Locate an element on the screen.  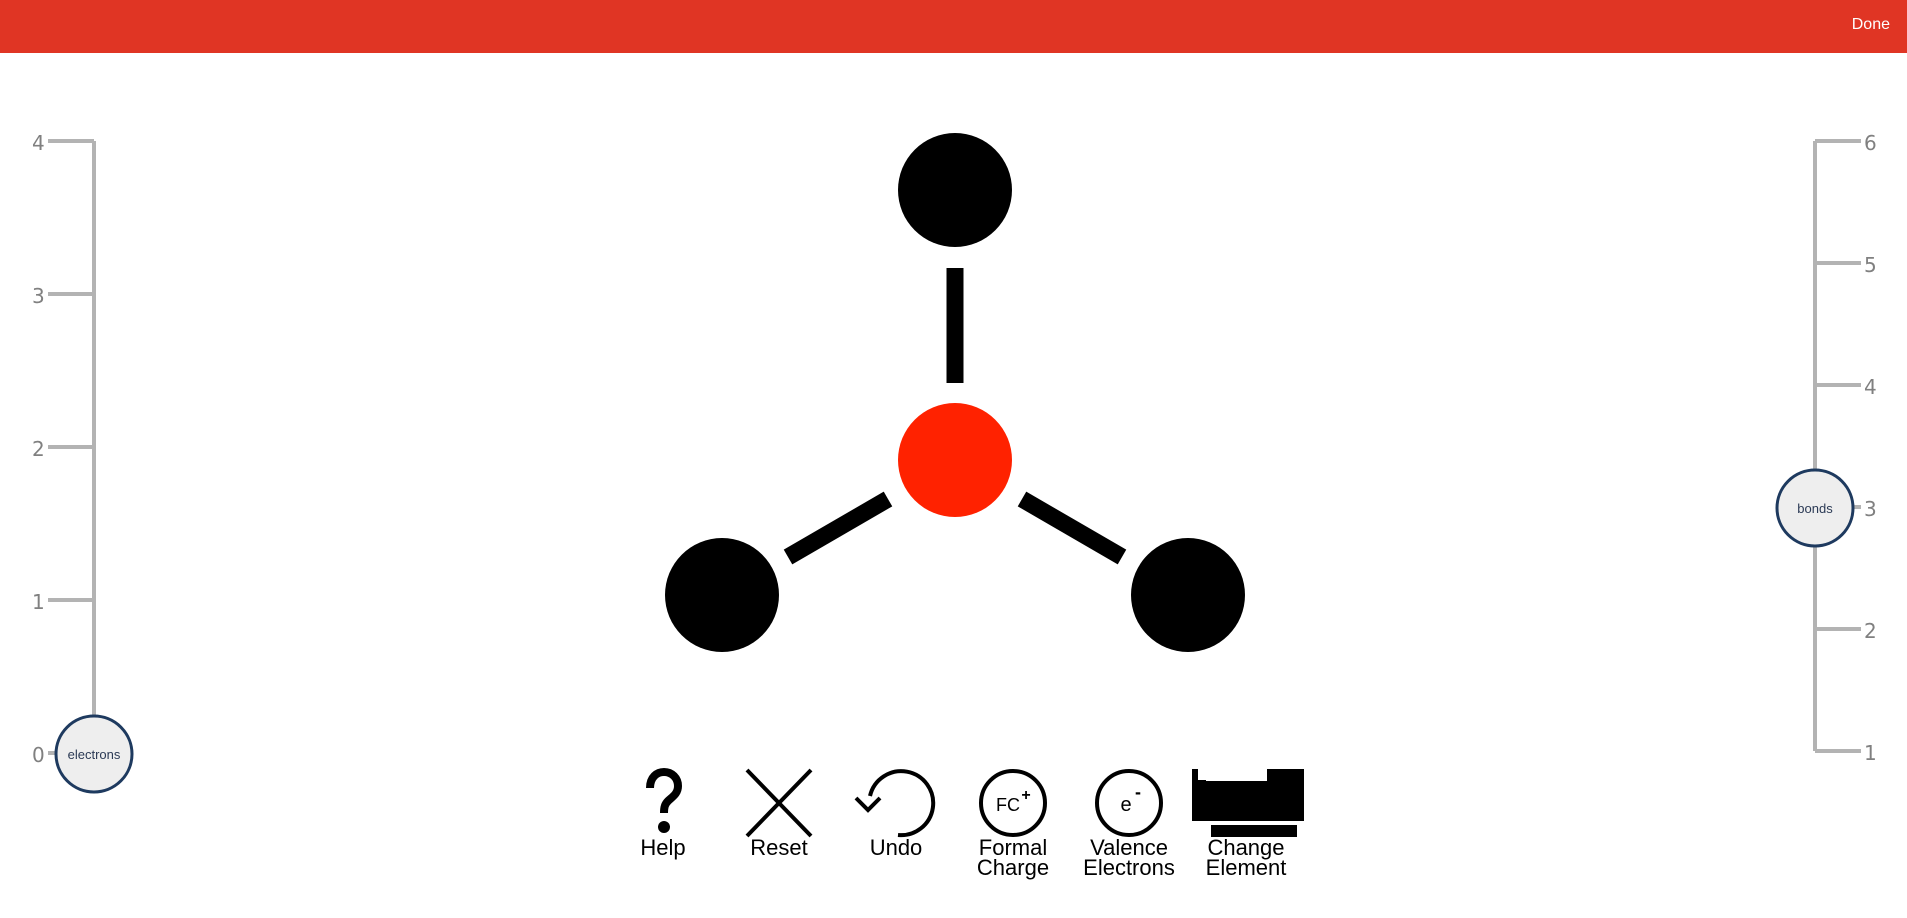
valence-electrons-label: Valence Electrons is located at coordinates (1129, 857).